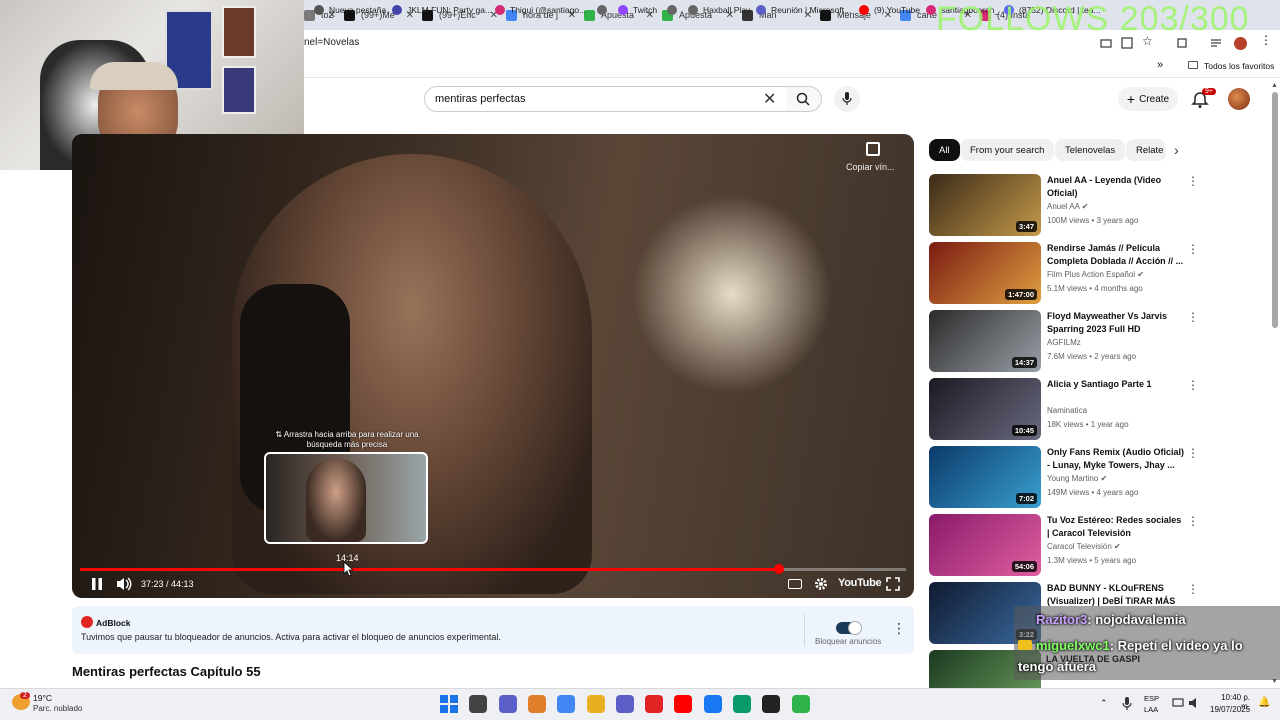 The image size is (1280, 720). I want to click on video-thumbnail: 7:02, so click(985, 477).